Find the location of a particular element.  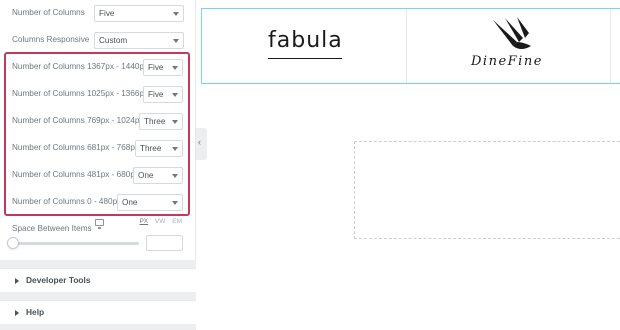

leaf-icon is located at coordinates (512, 33).